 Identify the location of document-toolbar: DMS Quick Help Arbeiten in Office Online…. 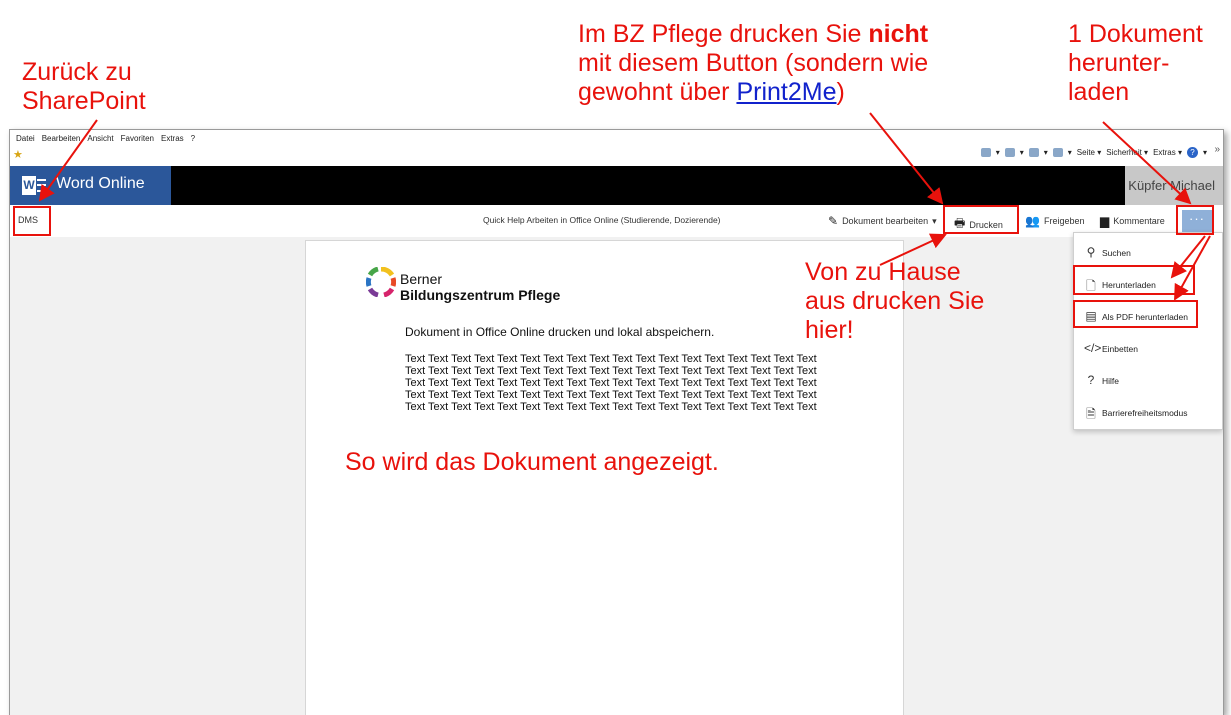
(616, 221).